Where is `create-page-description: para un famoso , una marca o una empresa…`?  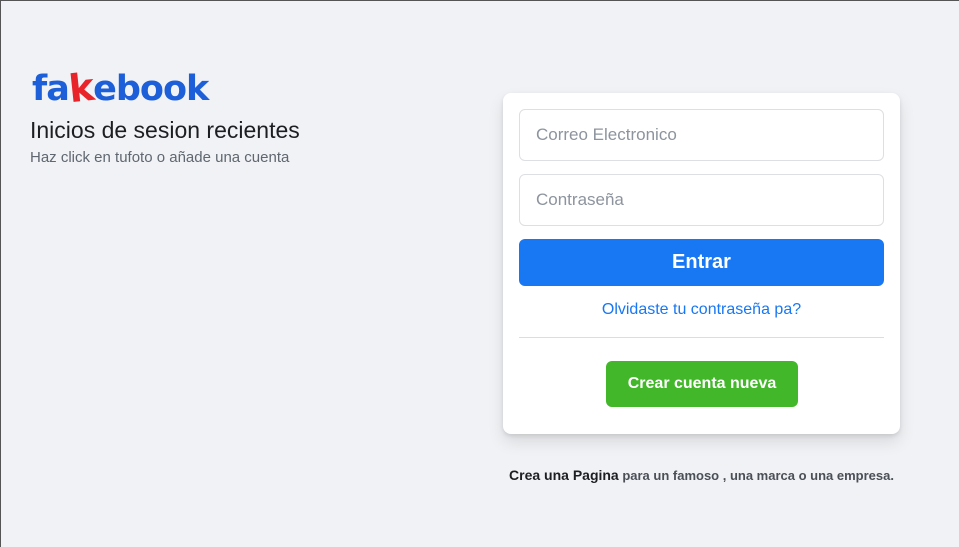
create-page-description: para un famoso , una marca o una empresa… is located at coordinates (756, 475).